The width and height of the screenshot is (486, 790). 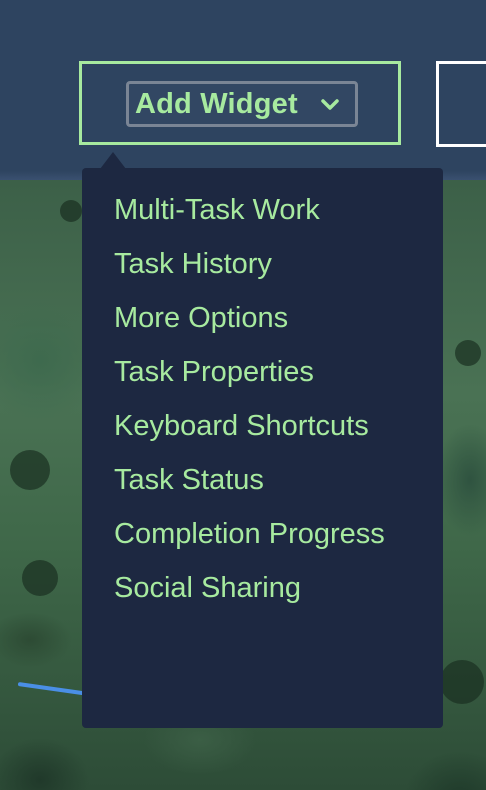 I want to click on add-widget-focus-ring: Add Widget, so click(x=240, y=103).